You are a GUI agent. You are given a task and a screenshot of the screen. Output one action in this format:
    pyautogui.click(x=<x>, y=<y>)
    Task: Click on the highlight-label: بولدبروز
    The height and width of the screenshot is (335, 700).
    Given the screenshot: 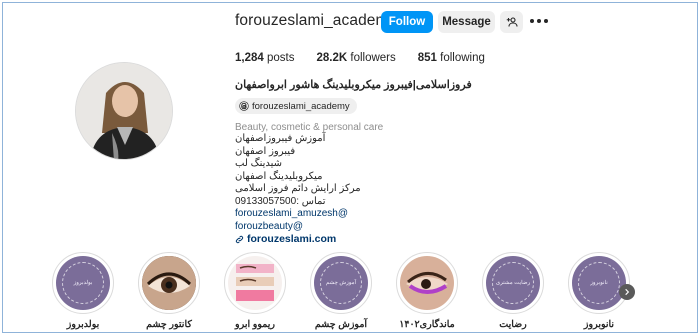 What is the action you would take?
    pyautogui.click(x=83, y=324)
    